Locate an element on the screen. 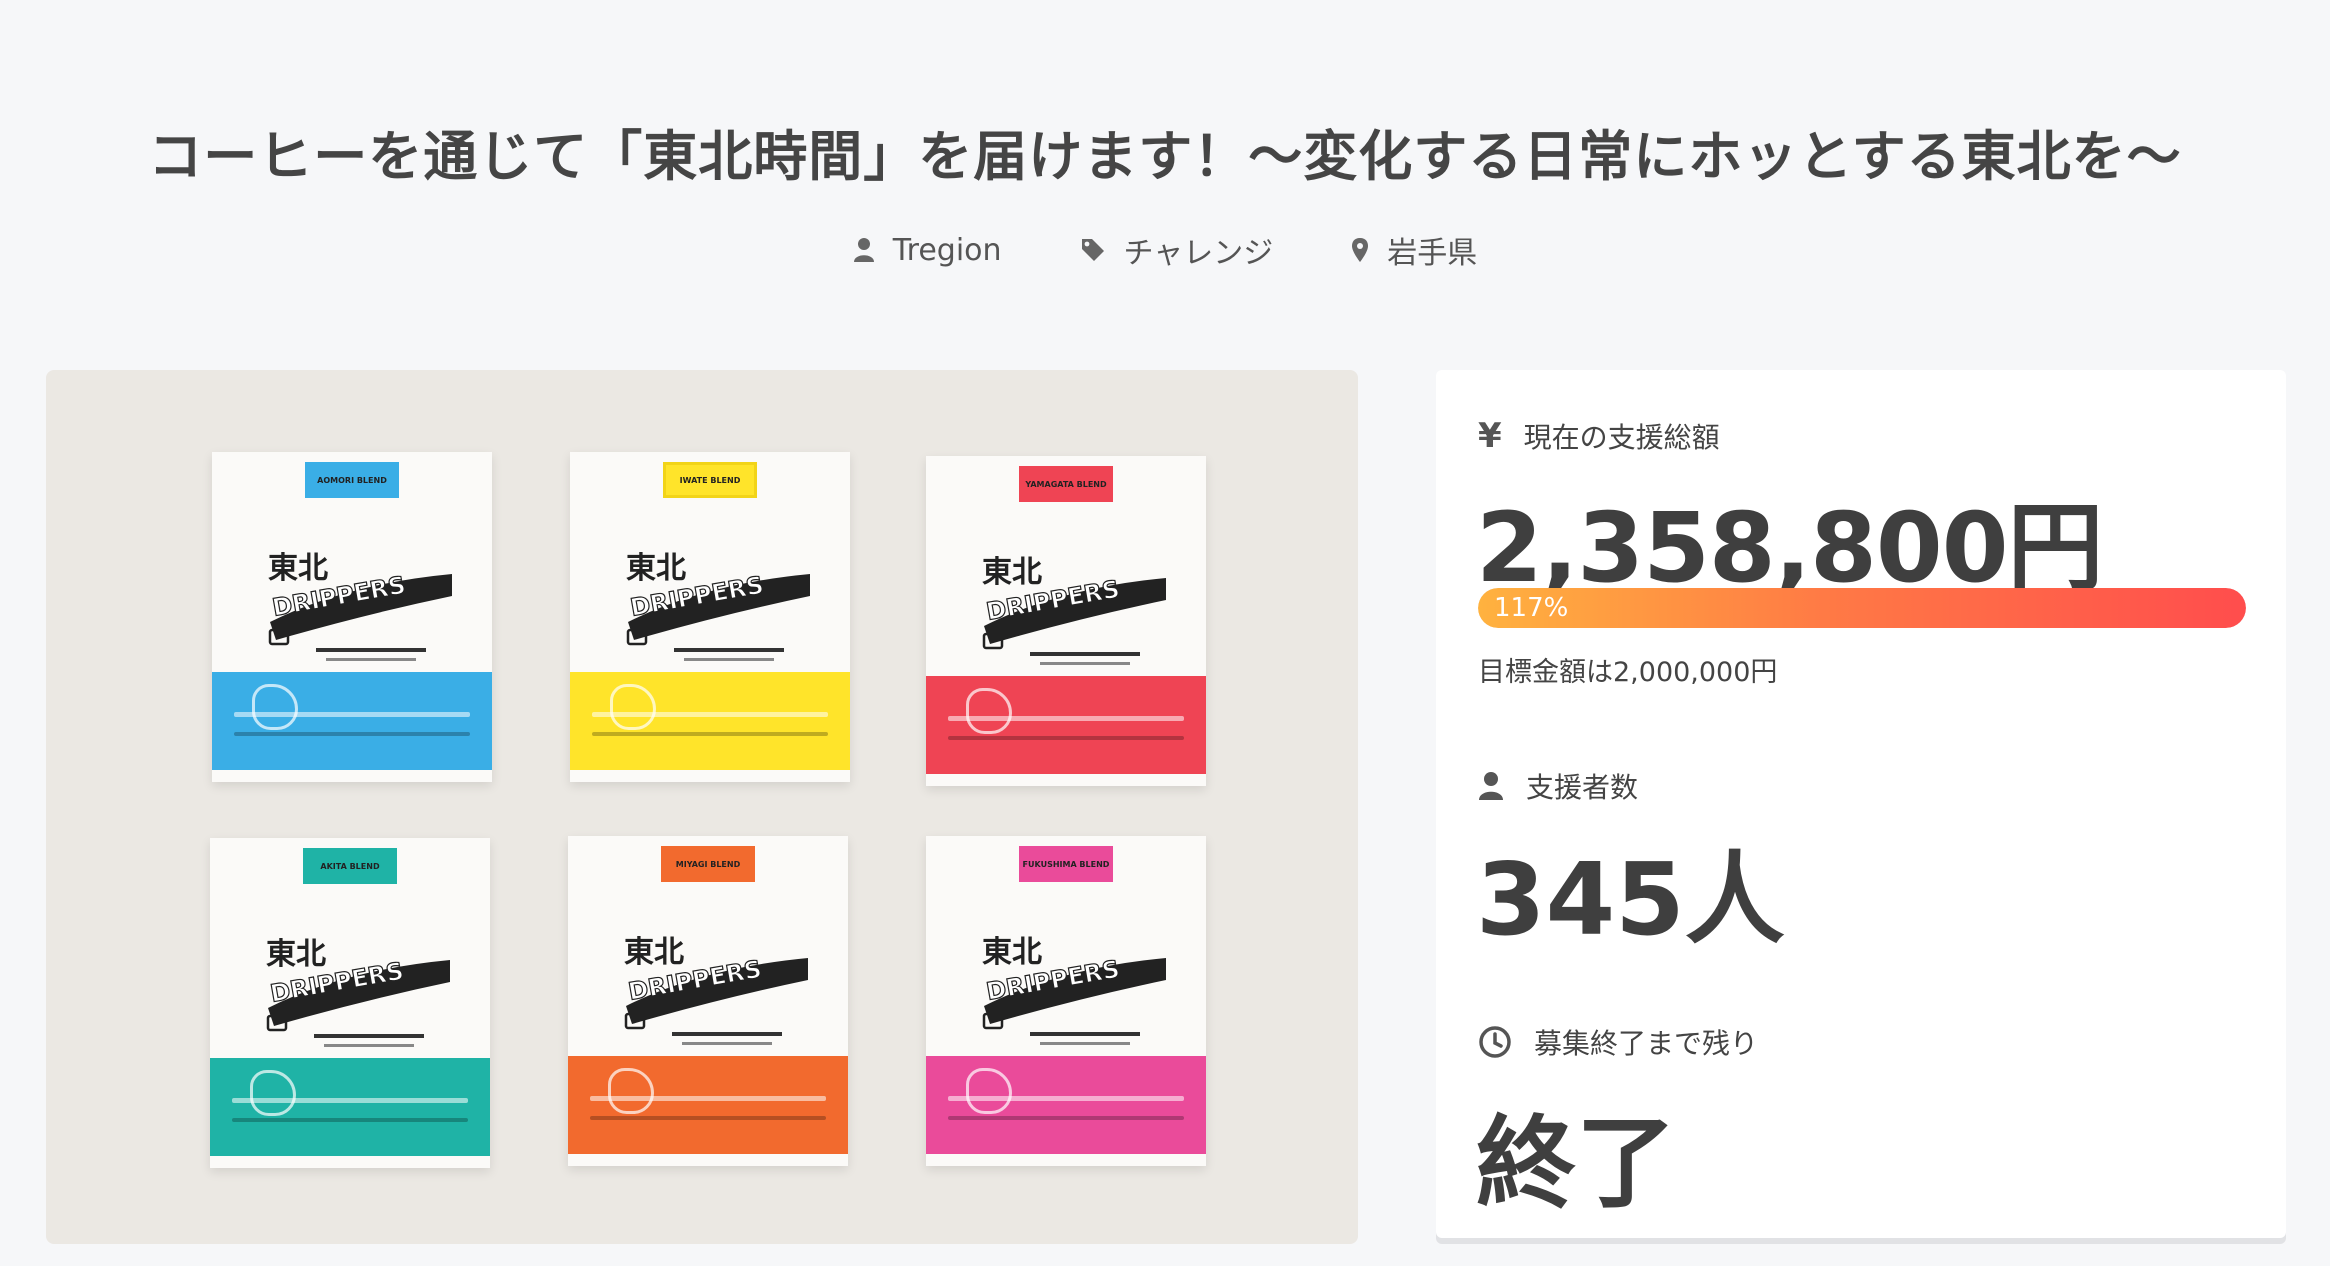 The width and height of the screenshot is (2330, 1266). package-tag: IWATE BLEND is located at coordinates (710, 480).